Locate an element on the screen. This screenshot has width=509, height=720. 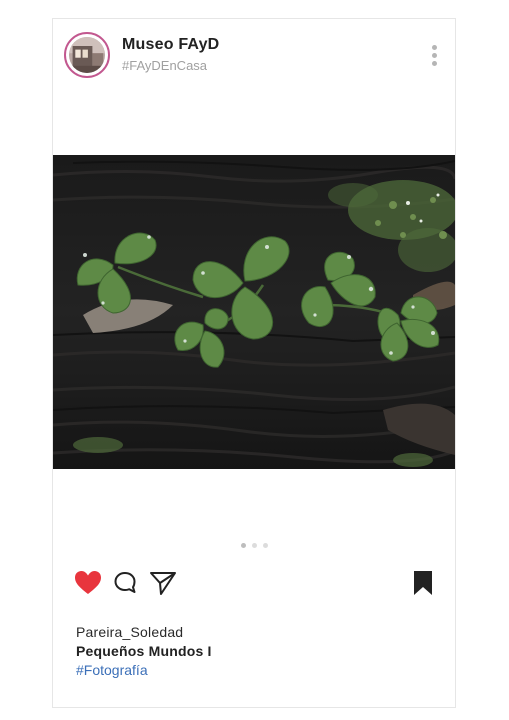
more-vertical-icon is located at coordinates (434, 58).